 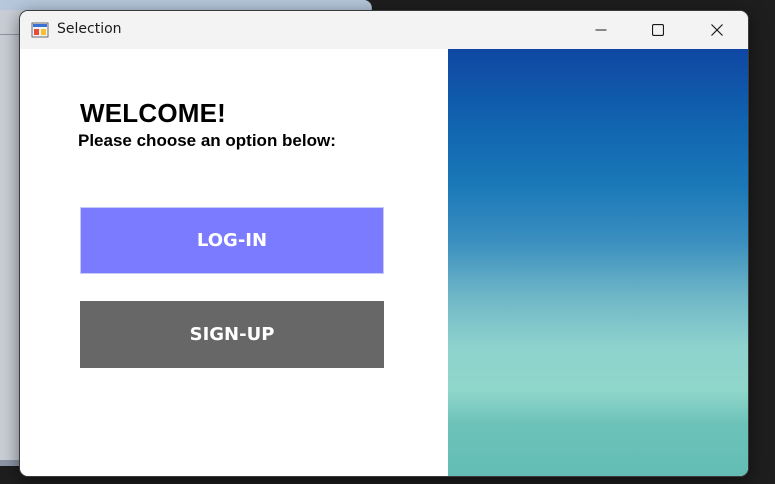 I want to click on login-button-label: LOG-IN, so click(x=232, y=240).